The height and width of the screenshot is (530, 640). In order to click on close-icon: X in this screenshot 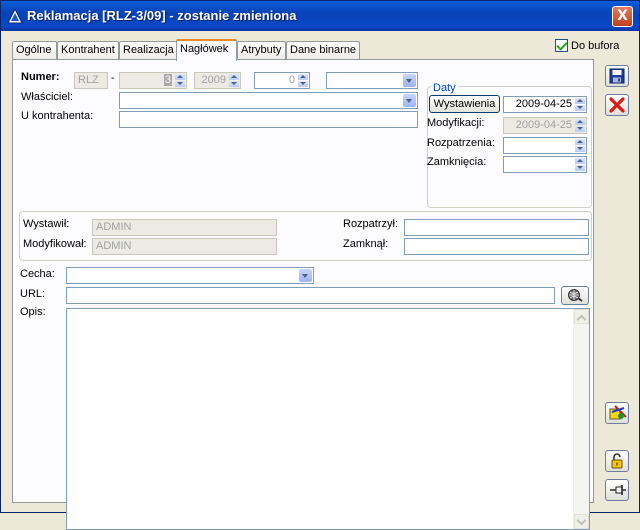, I will do `click(622, 16)`.